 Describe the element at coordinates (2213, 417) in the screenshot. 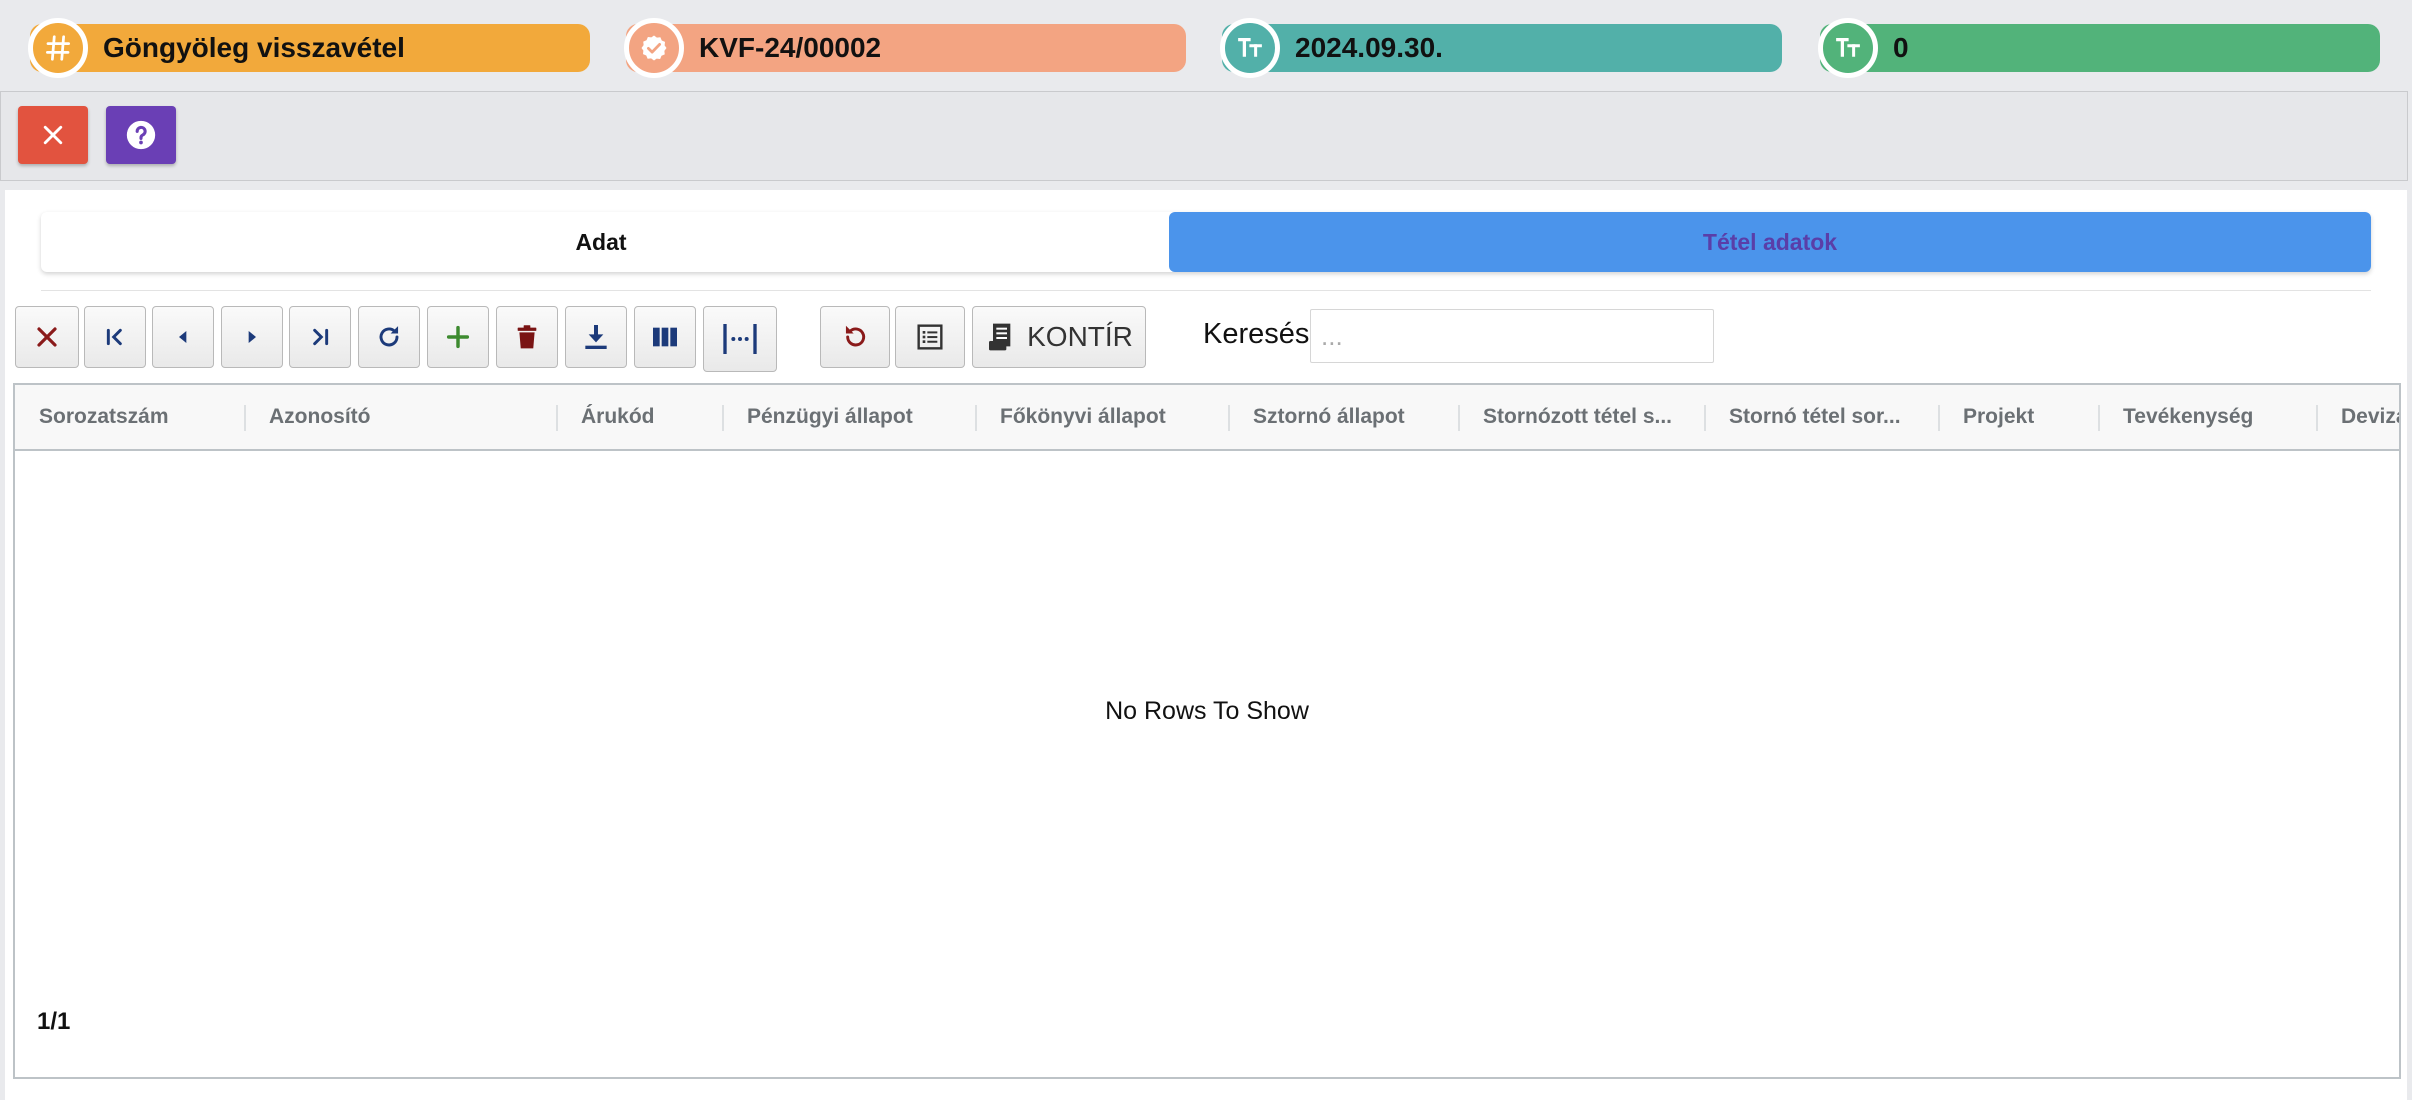

I see `column-header-tevekenyseg: Tevékenység` at that location.